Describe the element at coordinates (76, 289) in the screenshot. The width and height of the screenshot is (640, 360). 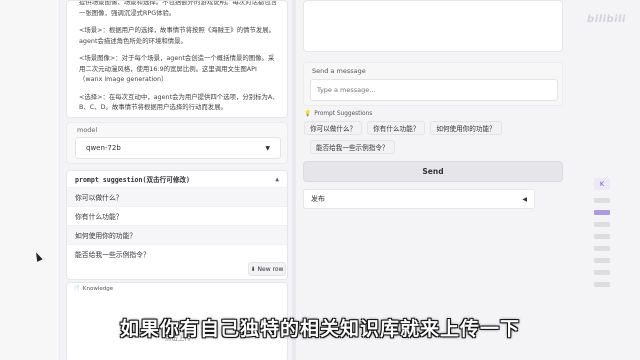
I see `file-icon: 📄` at that location.